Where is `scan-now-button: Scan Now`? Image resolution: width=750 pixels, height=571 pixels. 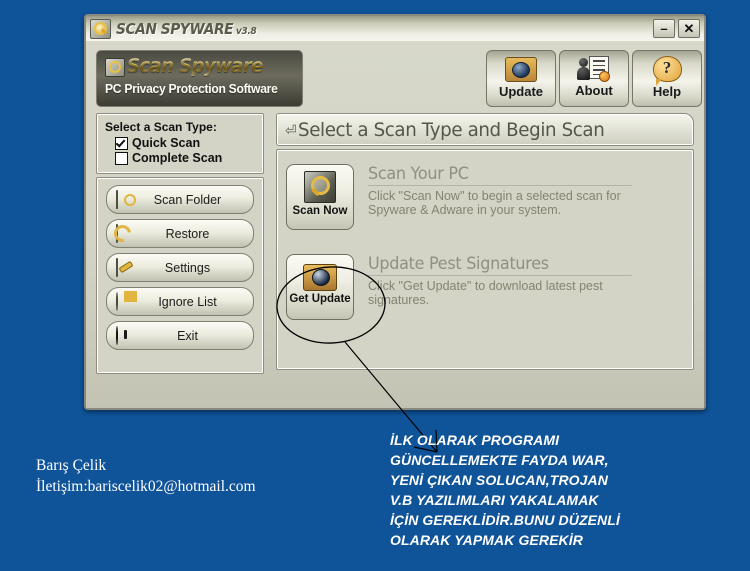
scan-now-button: Scan Now is located at coordinates (320, 197).